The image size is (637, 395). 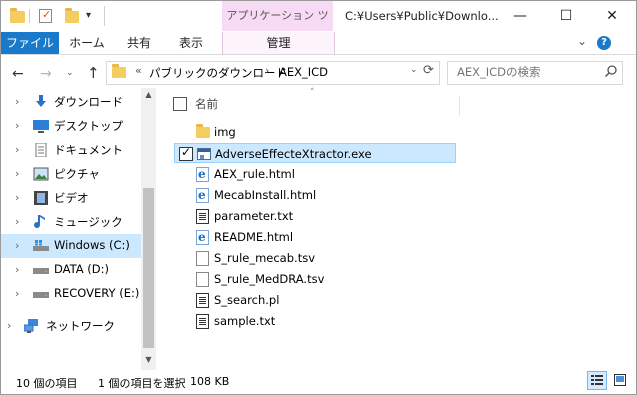 What do you see at coordinates (88, 15) in the screenshot?
I see `customize-quick-access-icon: ▾` at bounding box center [88, 15].